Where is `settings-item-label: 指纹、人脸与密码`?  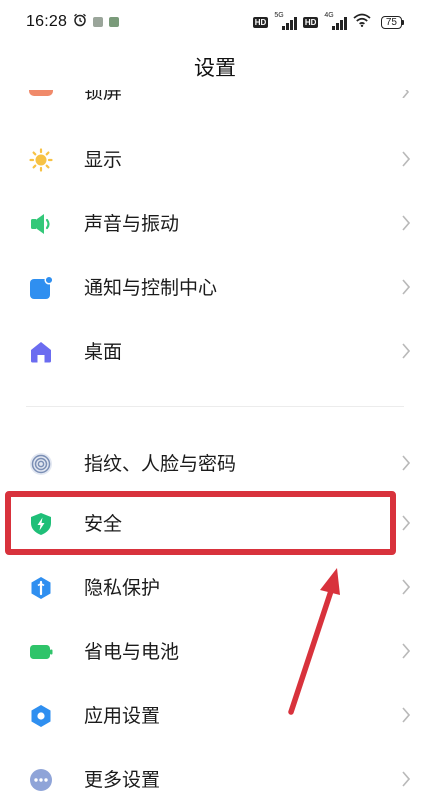 settings-item-label: 指纹、人脸与密码 is located at coordinates (160, 464).